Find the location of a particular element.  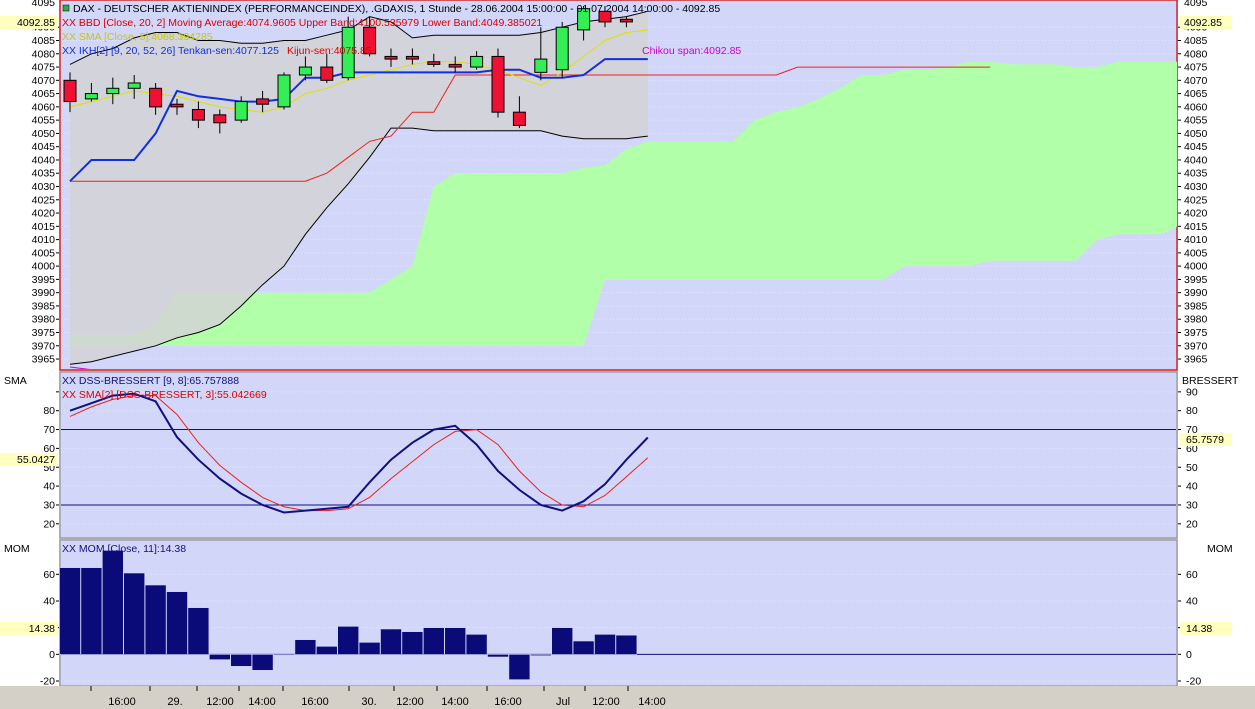

legend-dss-sma: XX SMA[2] [DSS-BRESSERT, 3]:55.042669 is located at coordinates (164, 395).